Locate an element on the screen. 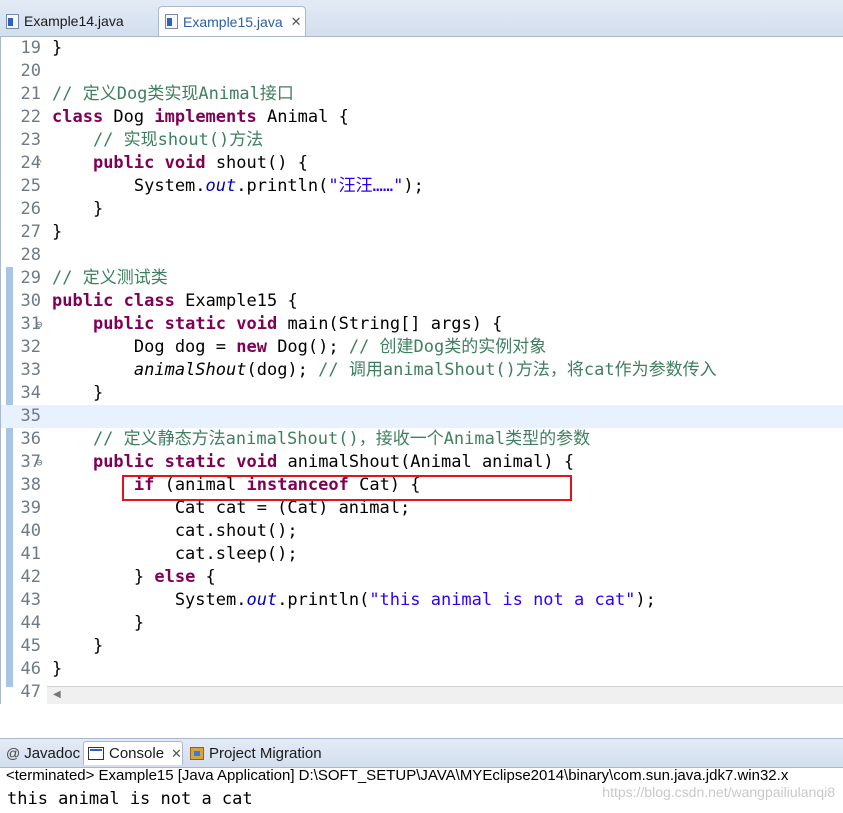 Image resolution: width=843 pixels, height=813 pixels. code-line: 40 cat.shout(); is located at coordinates (422, 531).